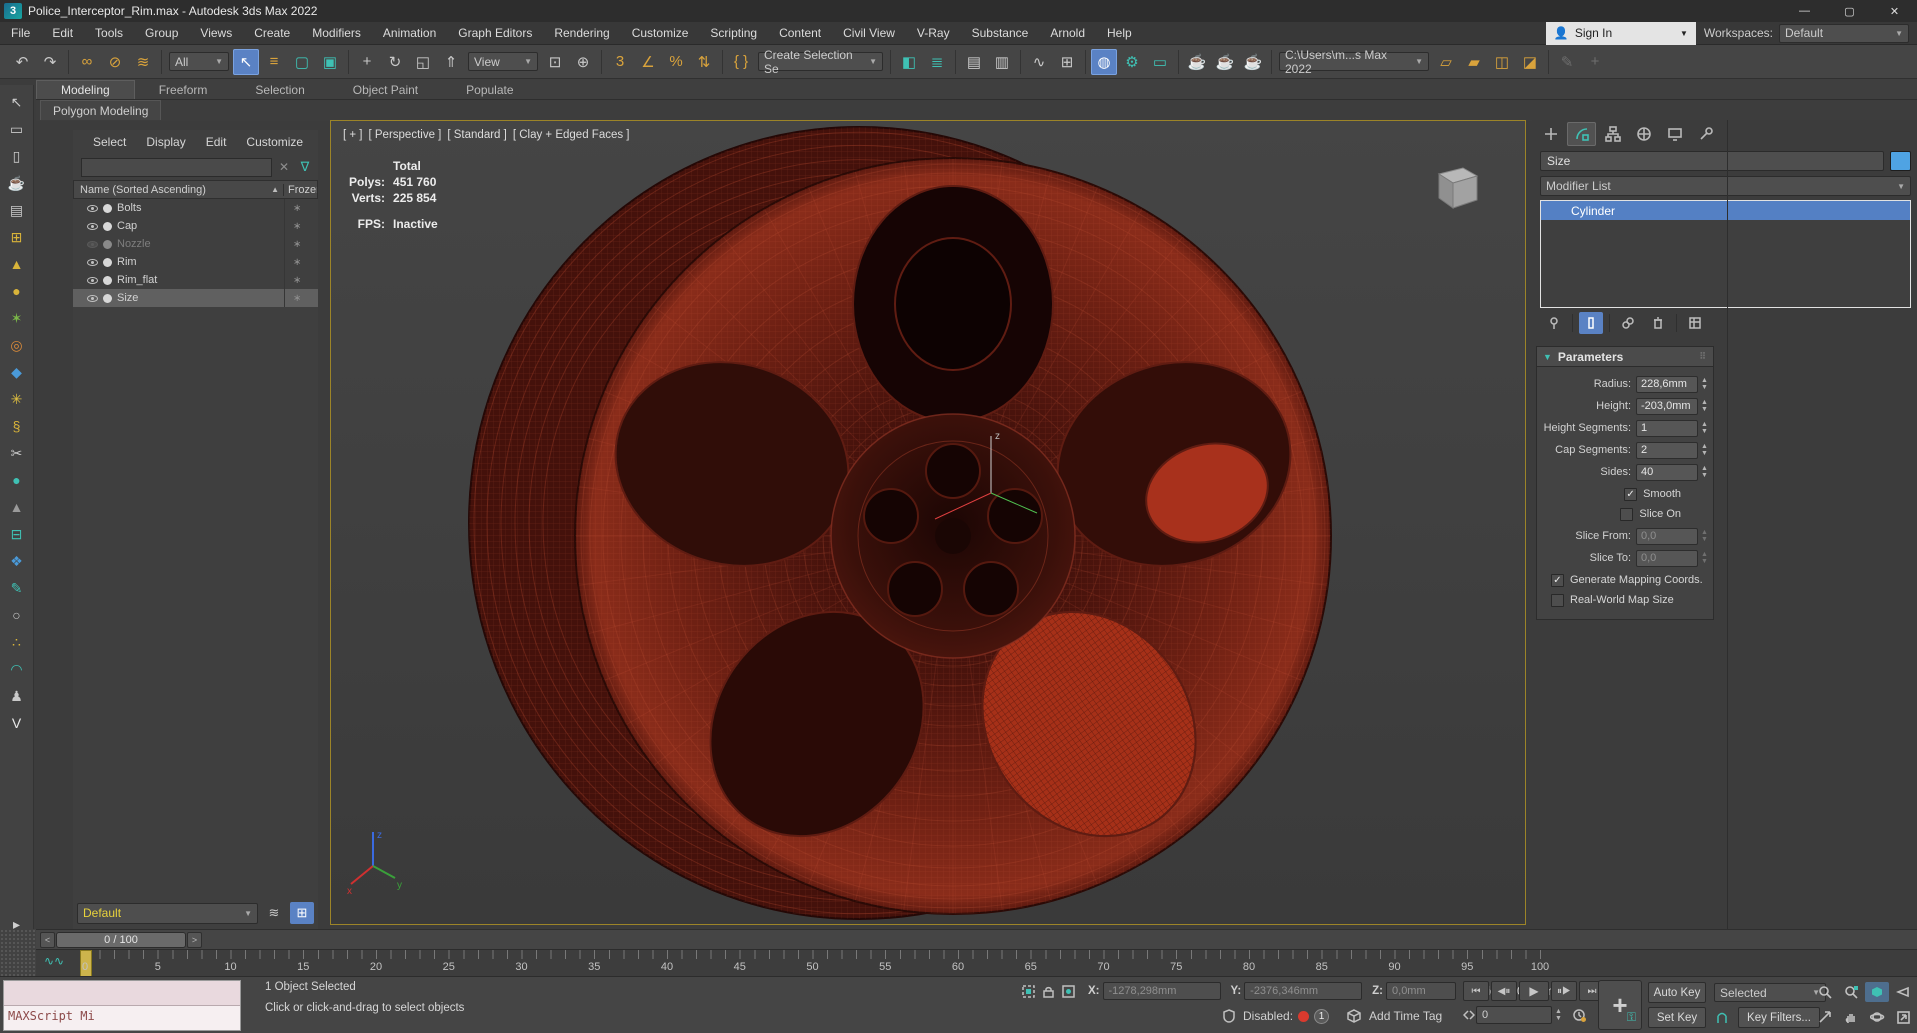  I want to click on select-cursor-icon: ↖, so click(17, 102).